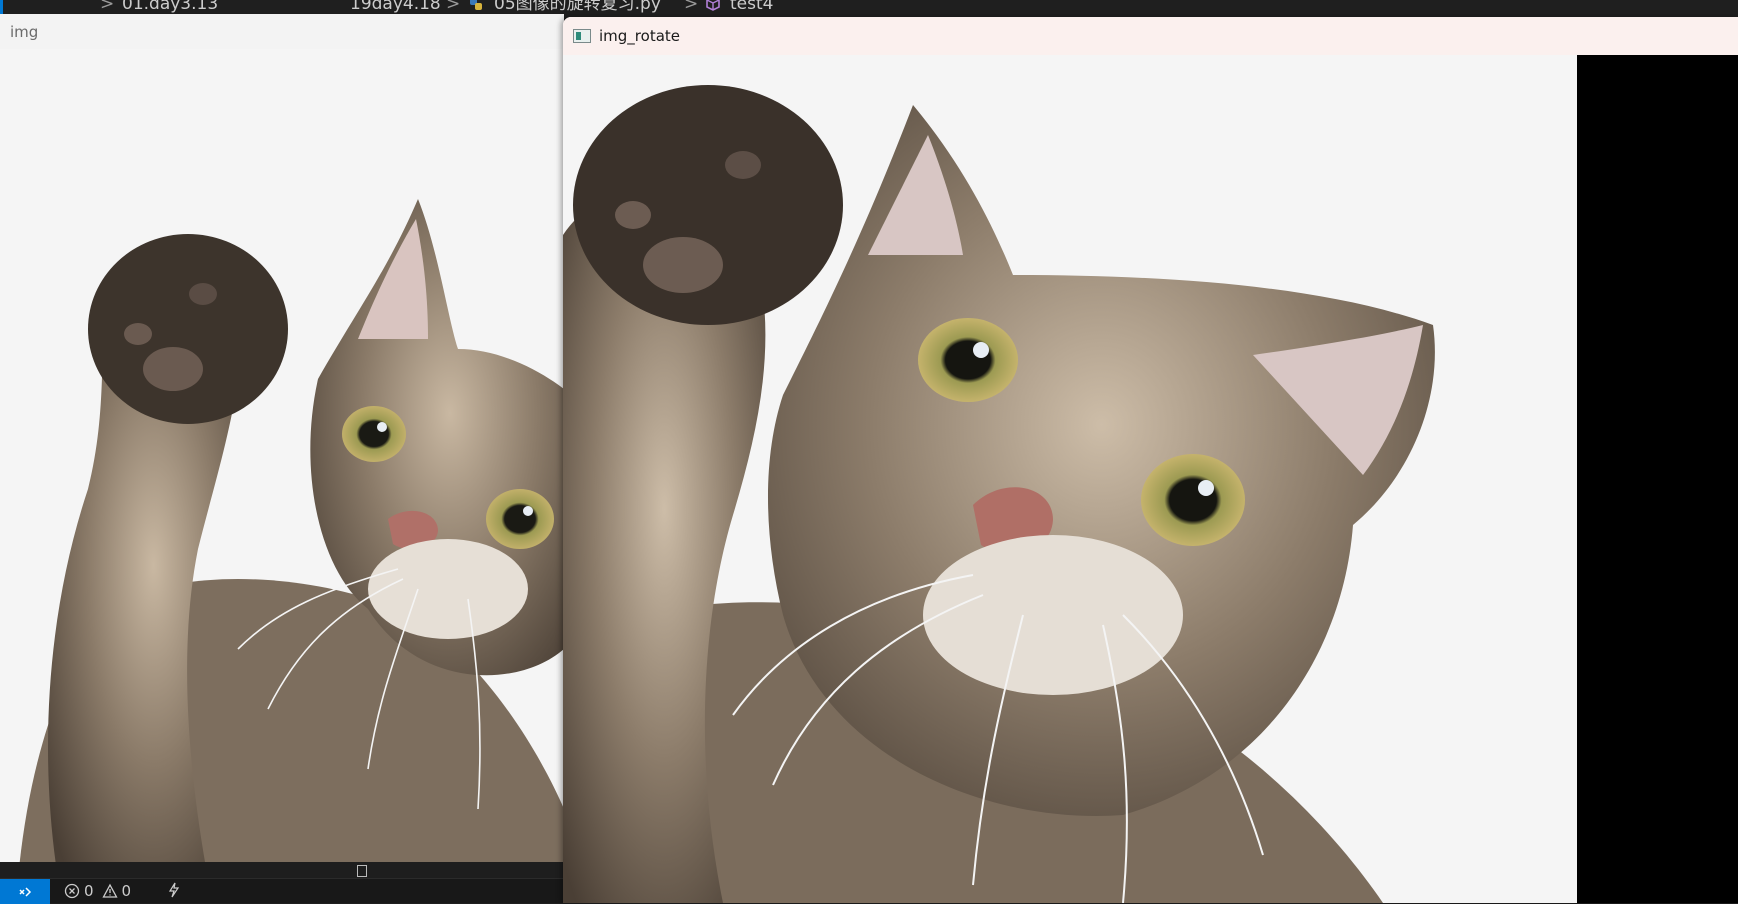  What do you see at coordinates (281, 891) in the screenshot?
I see `status-bar: 0 0` at bounding box center [281, 891].